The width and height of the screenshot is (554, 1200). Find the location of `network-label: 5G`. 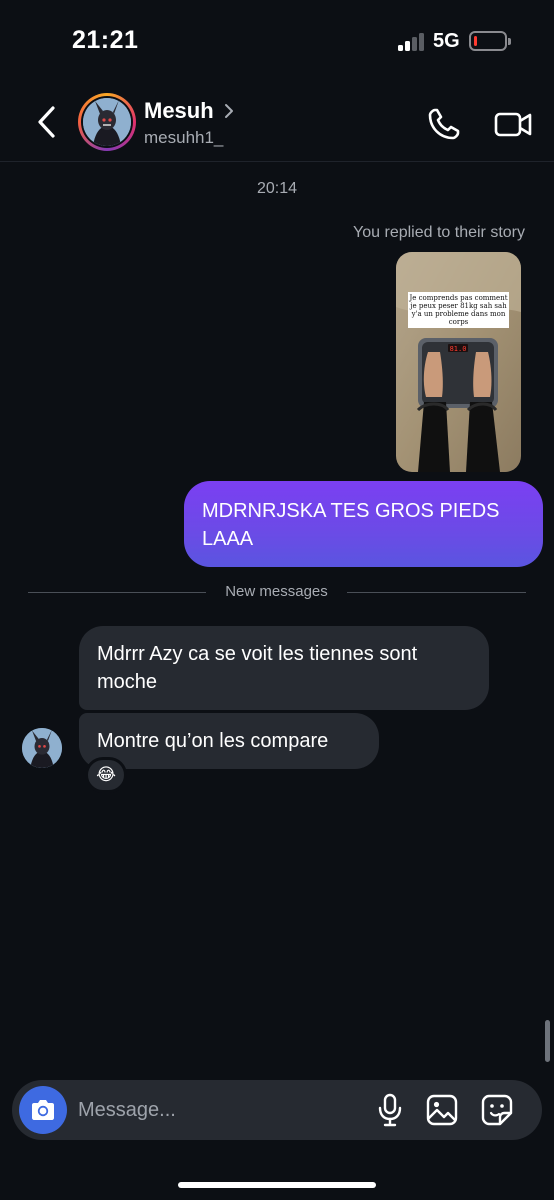

network-label: 5G is located at coordinates (446, 41).